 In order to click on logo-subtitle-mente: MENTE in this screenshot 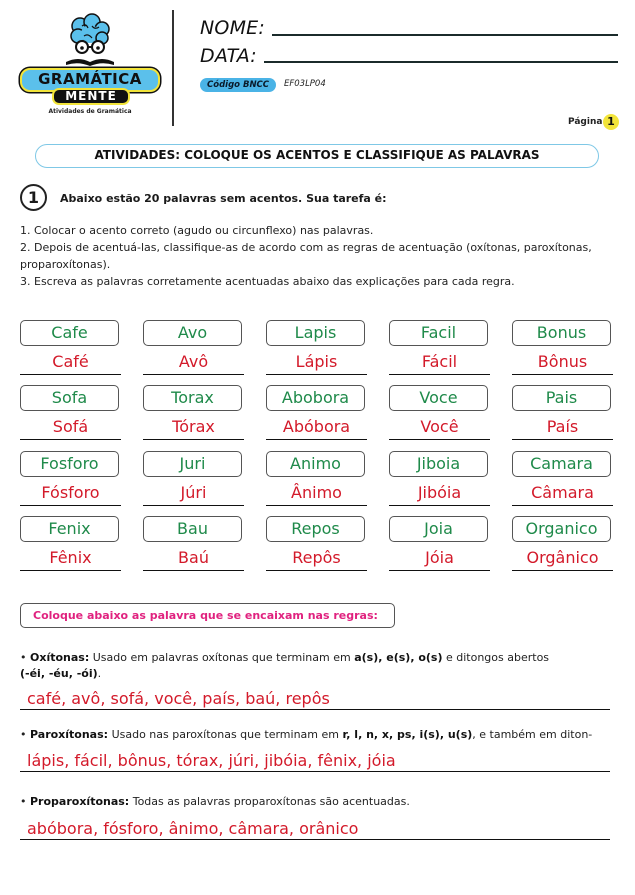, I will do `click(91, 96)`.